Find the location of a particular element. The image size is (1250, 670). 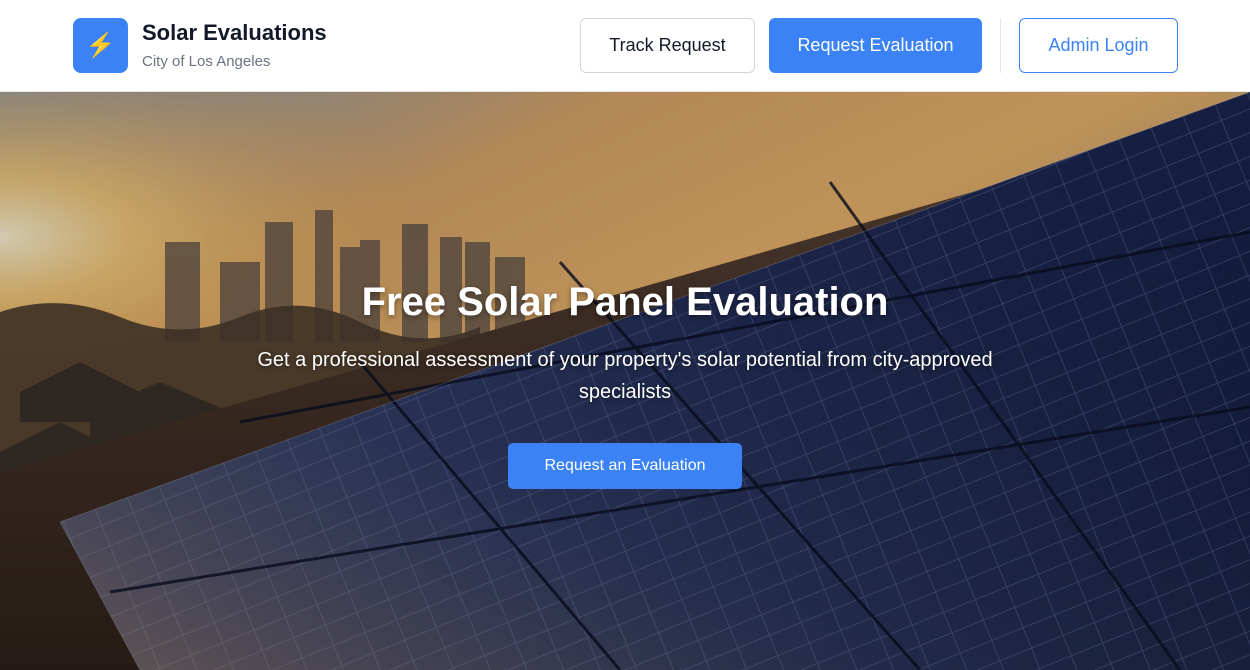

site-title: Solar Evaluations is located at coordinates (234, 33).